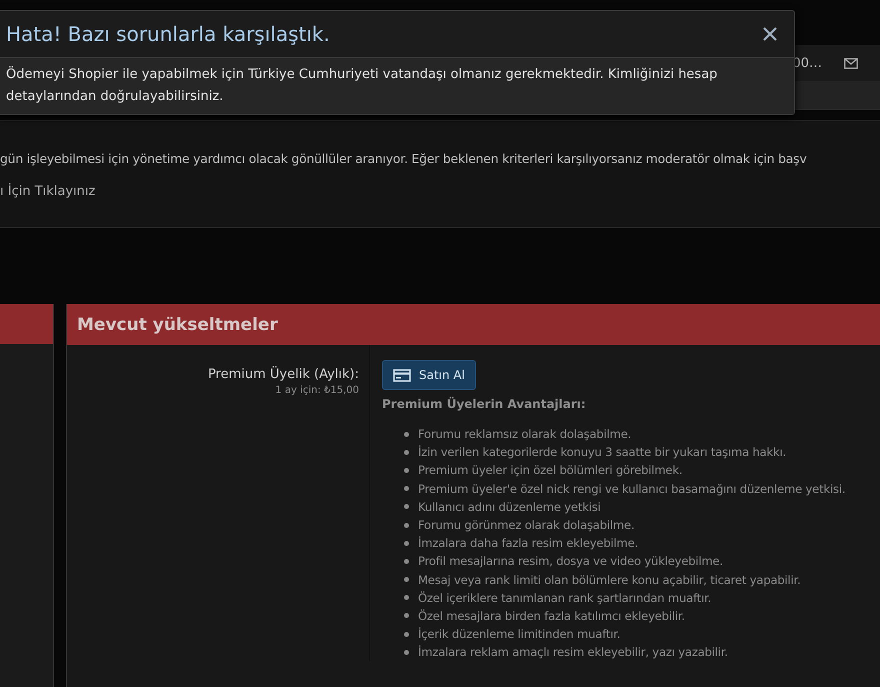 The image size is (880, 687). I want to click on notice-text: gün işleyebilmesi için yönetime yardımcı olacak gönüllüler aranıyor. Eğer beklenen kriterleri karşılıyorsanız moderatör olmak için başv, so click(404, 158).